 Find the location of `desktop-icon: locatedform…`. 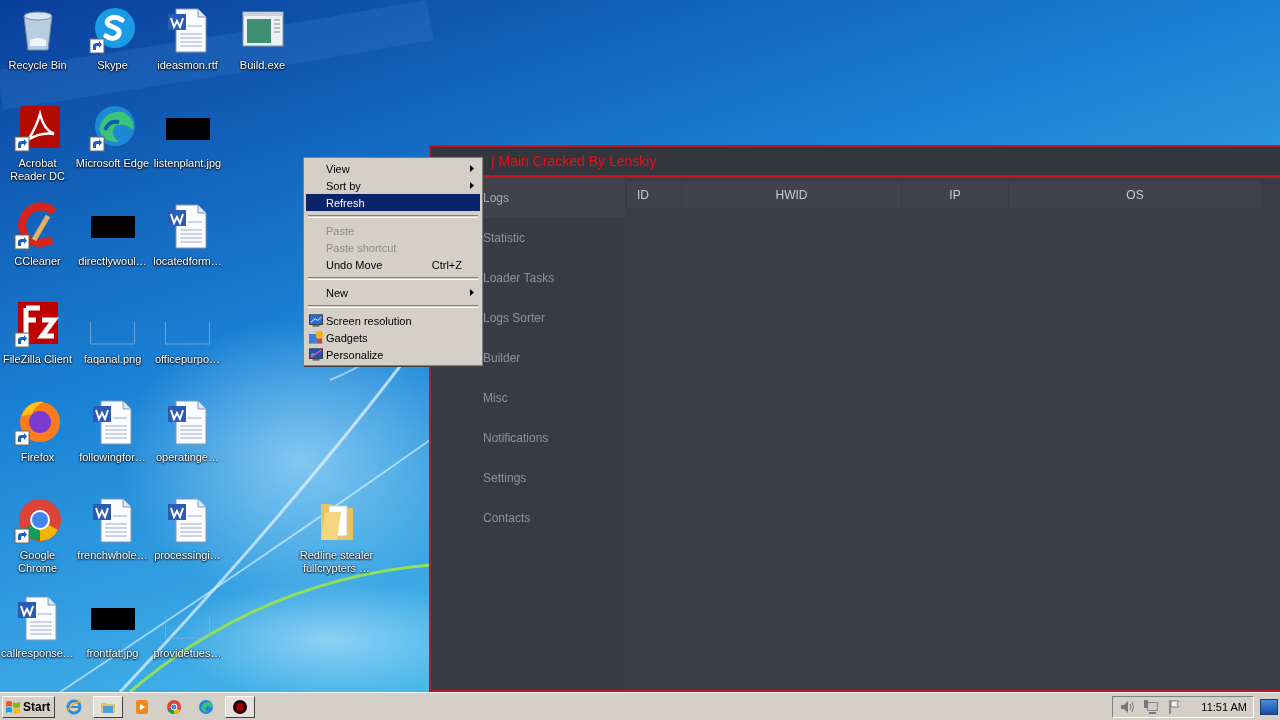

desktop-icon: locatedform… is located at coordinates (187, 245).